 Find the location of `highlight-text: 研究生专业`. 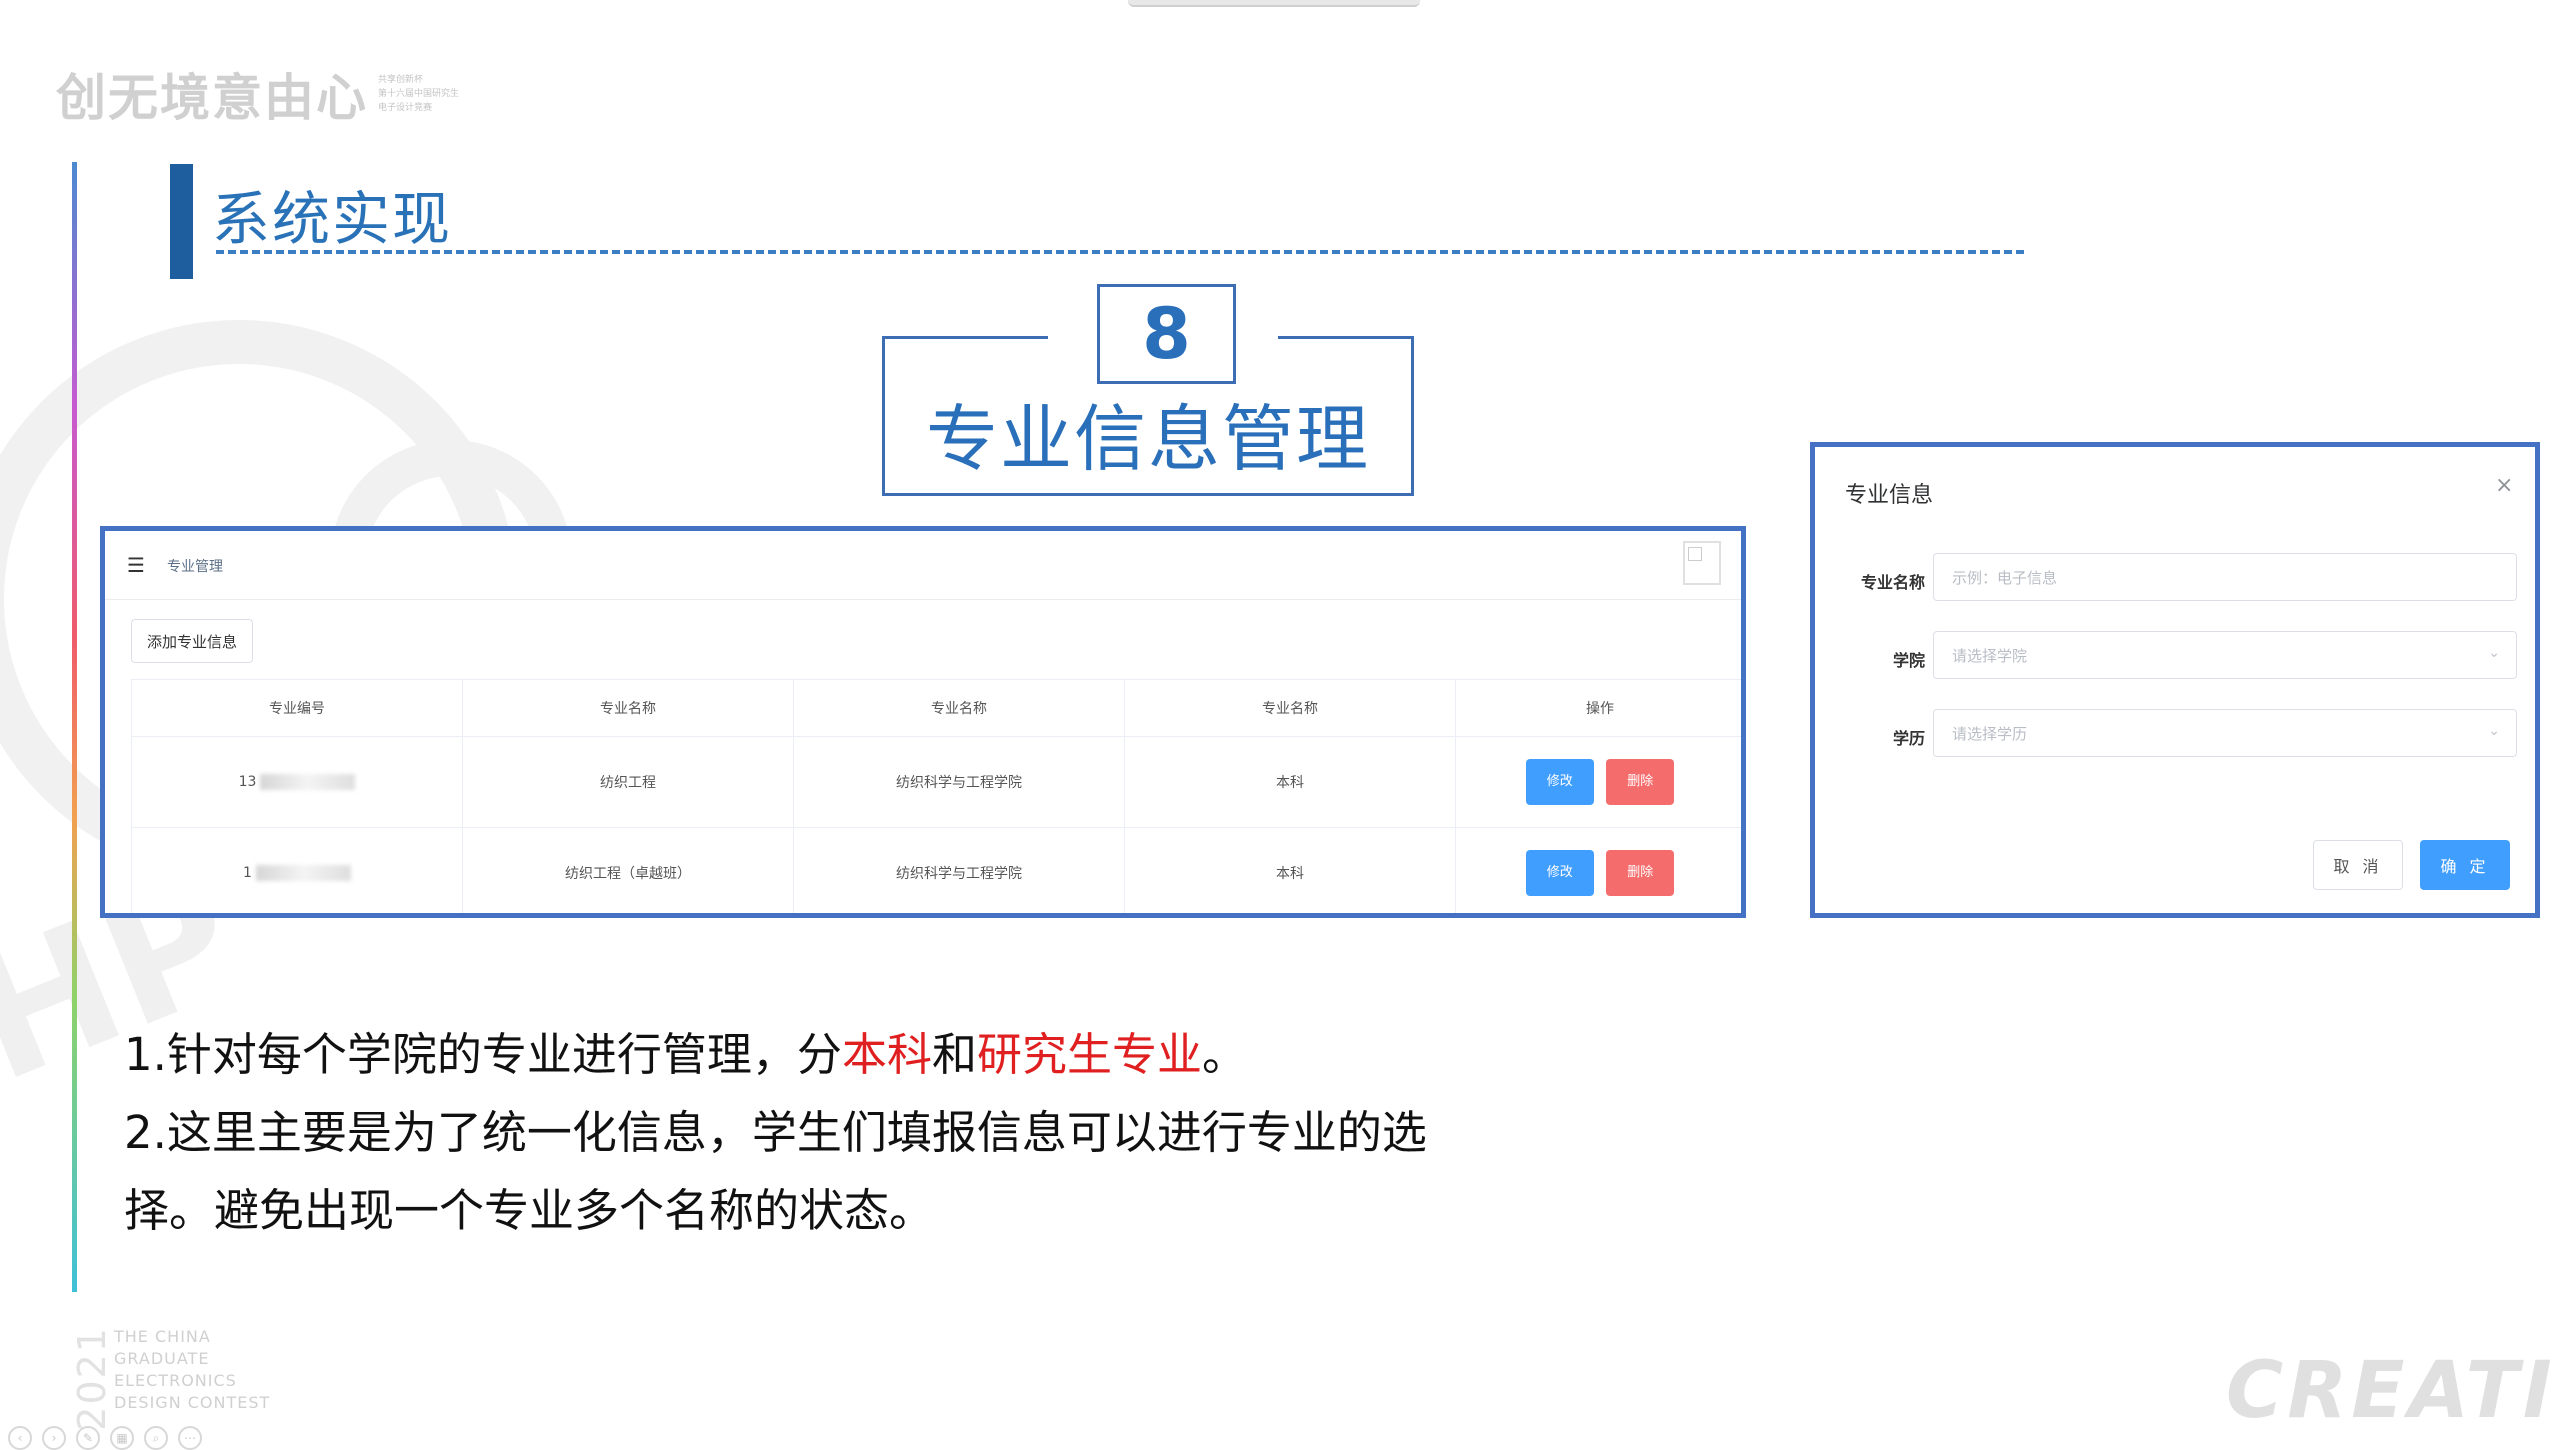

highlight-text: 研究生专业 is located at coordinates (1089, 1054).